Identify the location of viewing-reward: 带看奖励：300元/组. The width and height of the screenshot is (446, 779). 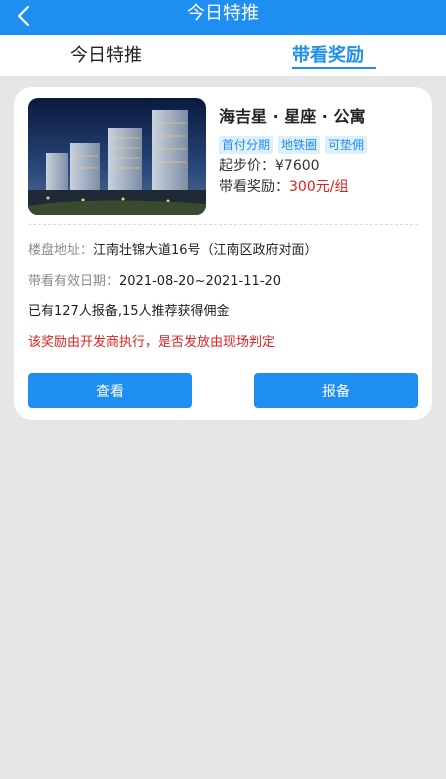
(283, 187).